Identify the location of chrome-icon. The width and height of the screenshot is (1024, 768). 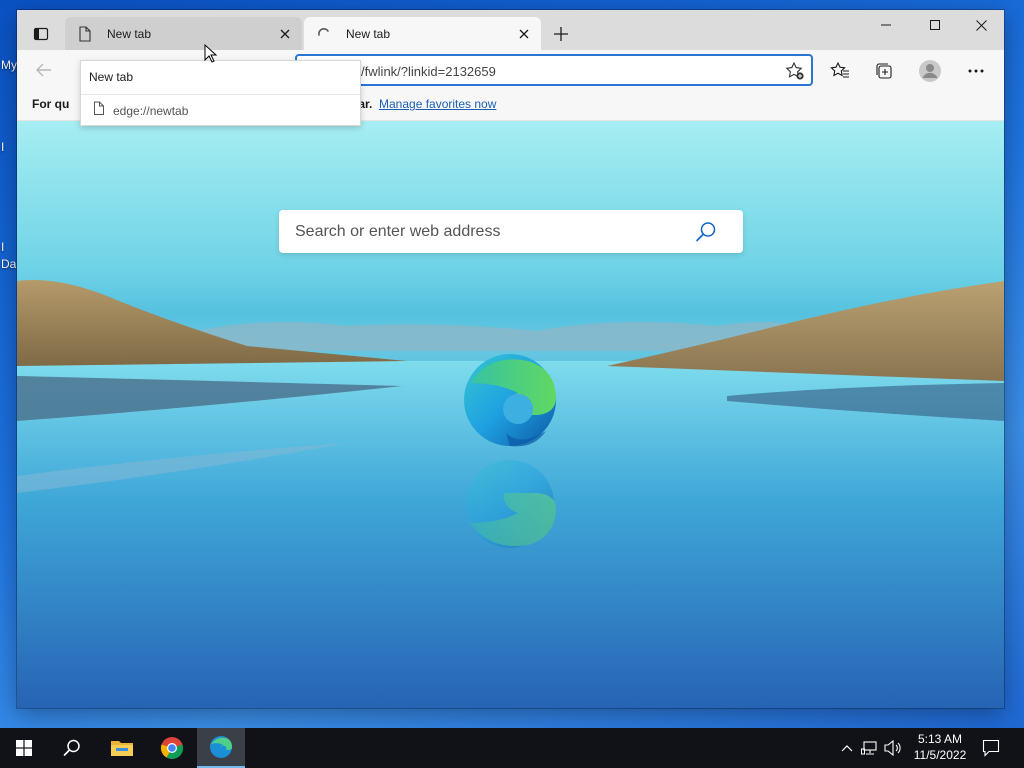
(172, 748).